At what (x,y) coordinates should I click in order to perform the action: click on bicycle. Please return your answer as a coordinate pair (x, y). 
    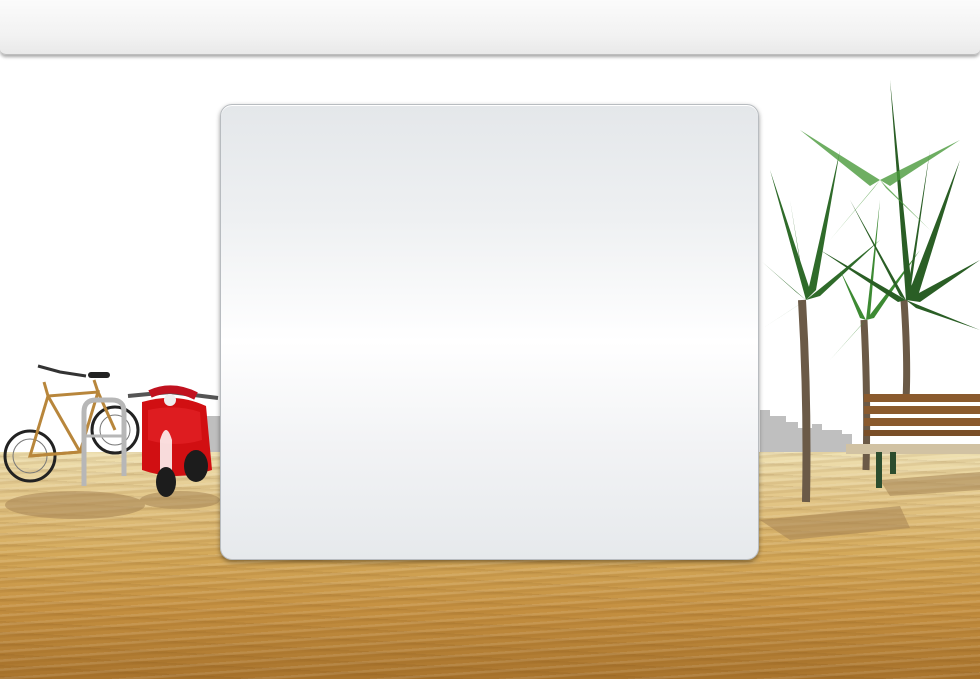
    Looking at the image, I should click on (71, 423).